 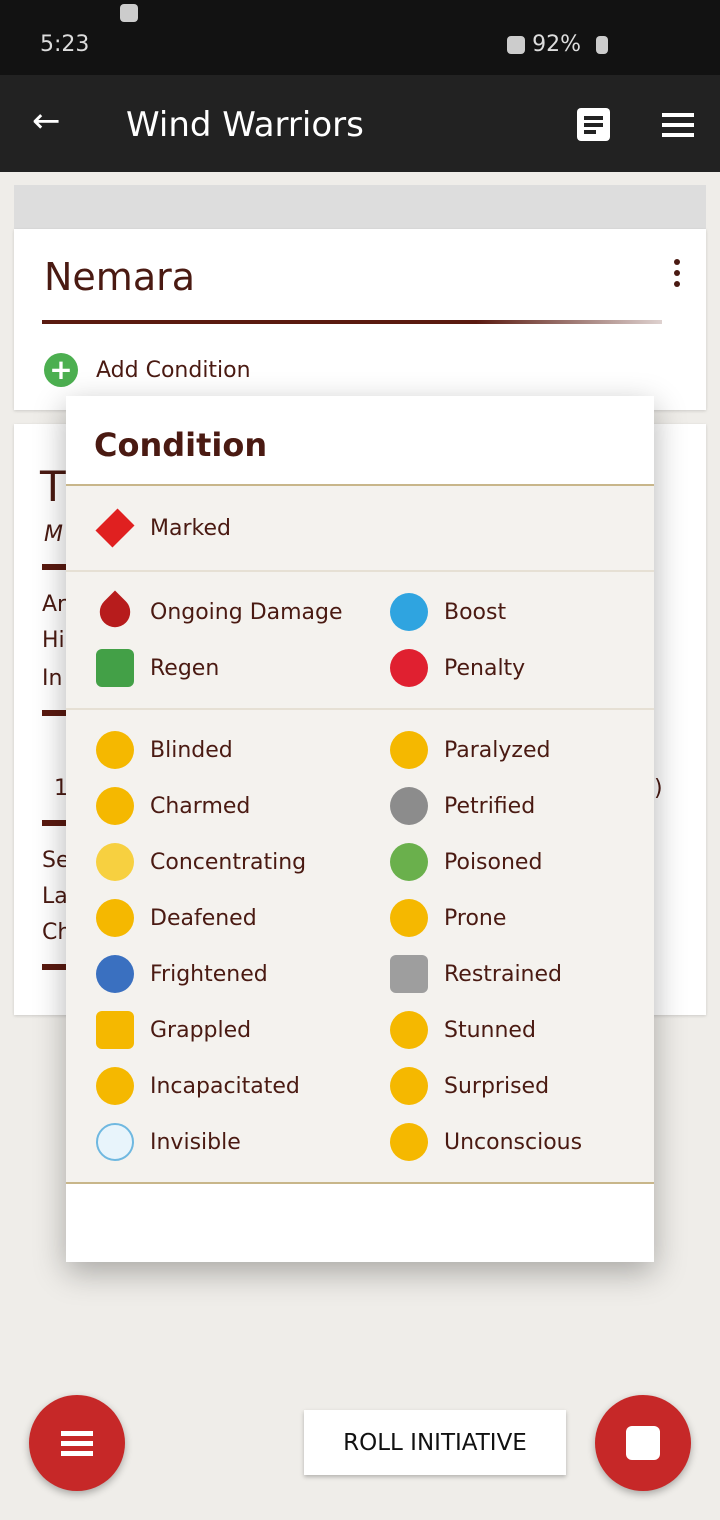 What do you see at coordinates (225, 1086) in the screenshot?
I see `condition-label: Incapacitated` at bounding box center [225, 1086].